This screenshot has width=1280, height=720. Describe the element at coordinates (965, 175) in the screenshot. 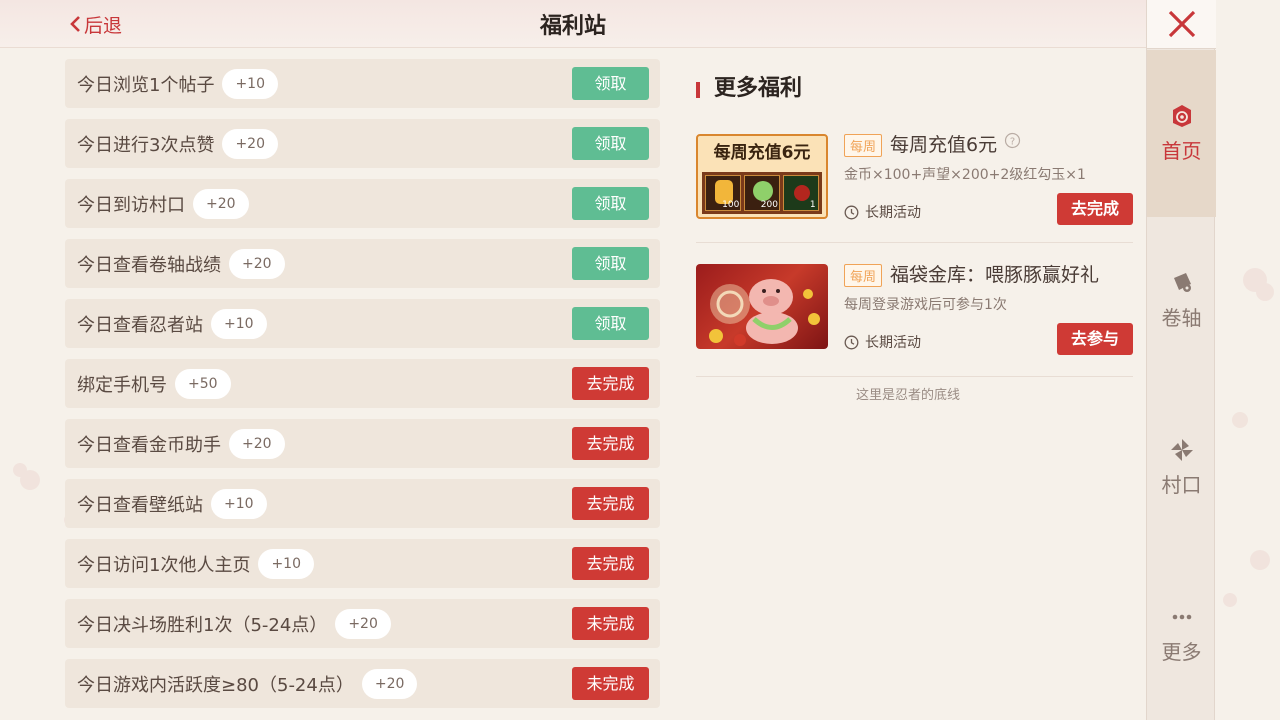

I see `promo-desc: 金币×100+声望×200+2级红勾玉×1` at that location.